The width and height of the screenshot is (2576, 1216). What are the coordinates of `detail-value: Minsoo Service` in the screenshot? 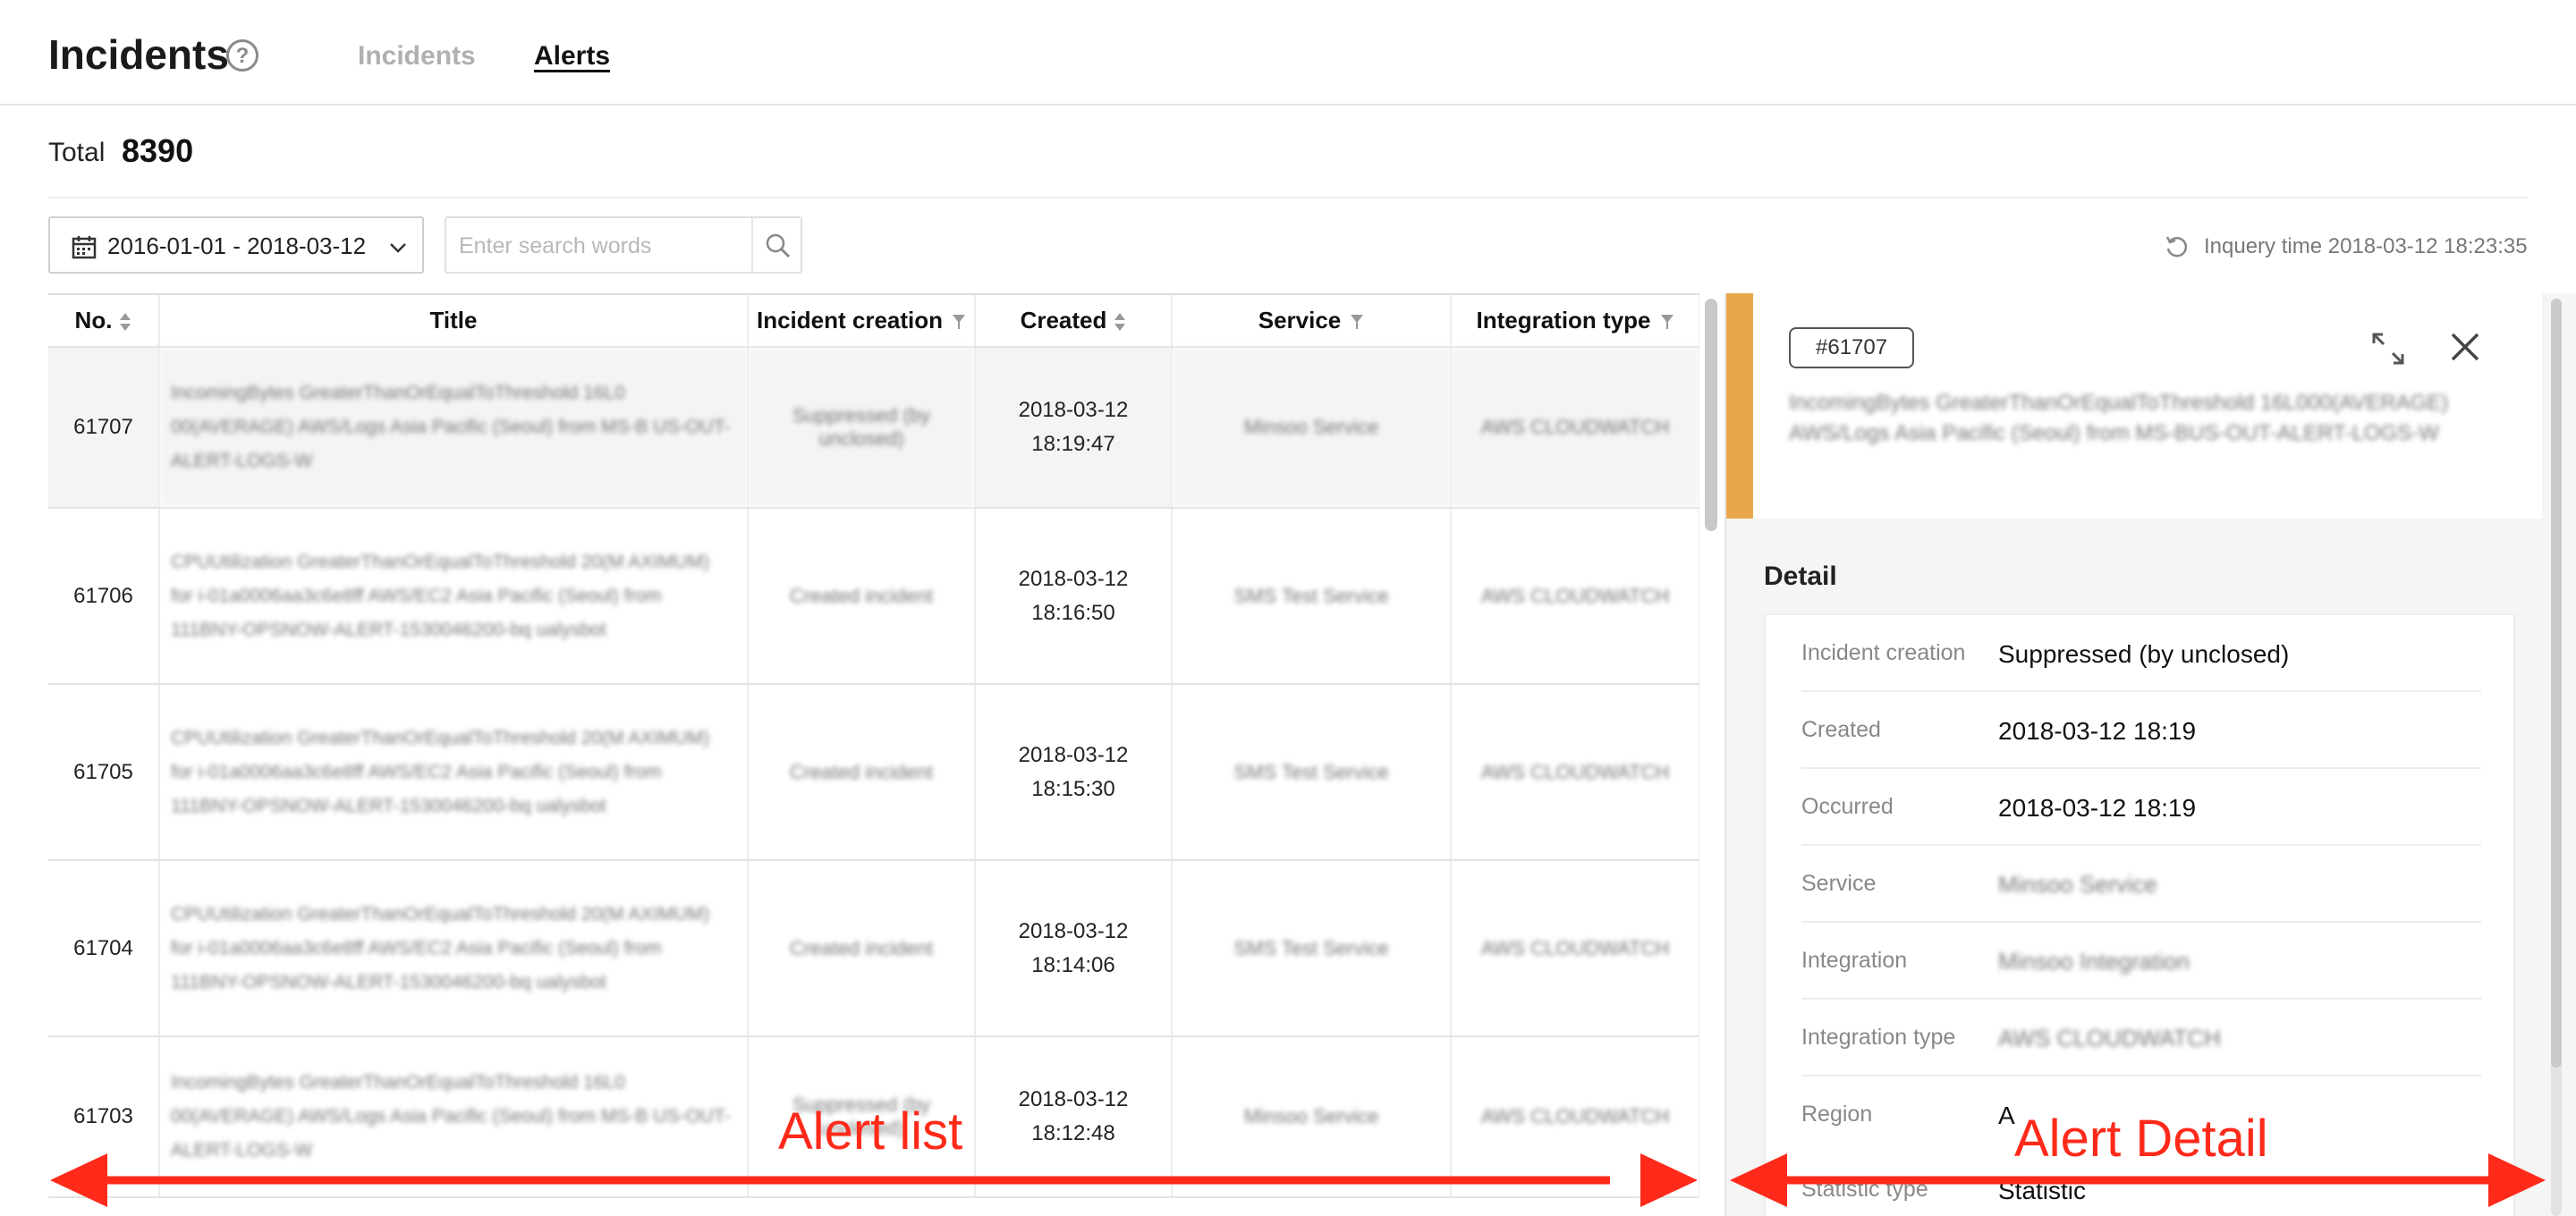 It's located at (2077, 884).